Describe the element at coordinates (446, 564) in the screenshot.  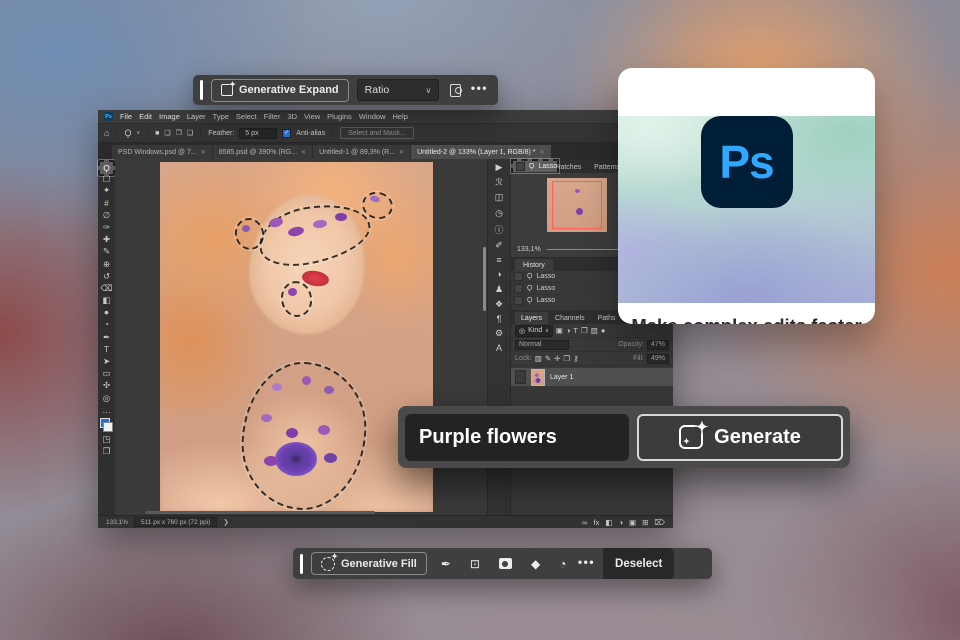
I see `brush-icon: ✒` at that location.